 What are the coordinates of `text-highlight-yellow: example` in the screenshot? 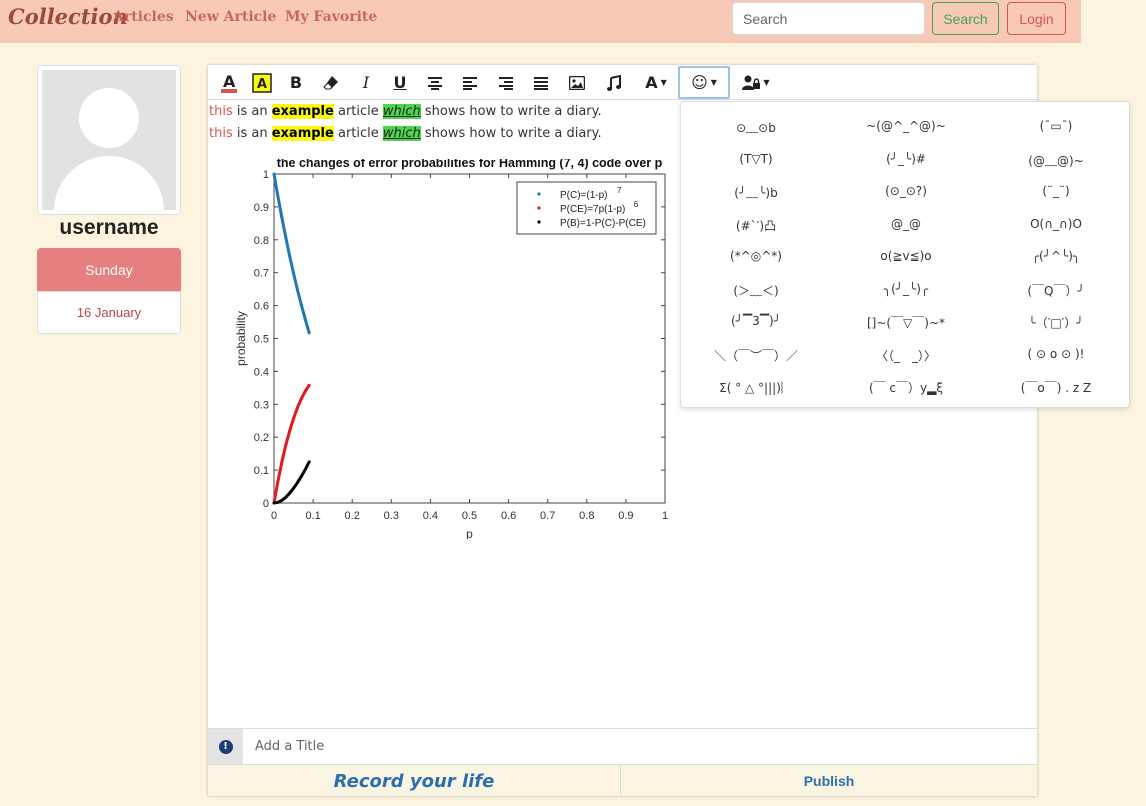 It's located at (302, 133).